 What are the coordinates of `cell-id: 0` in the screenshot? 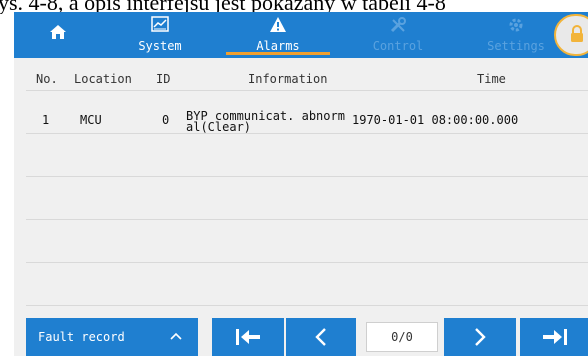 It's located at (166, 120).